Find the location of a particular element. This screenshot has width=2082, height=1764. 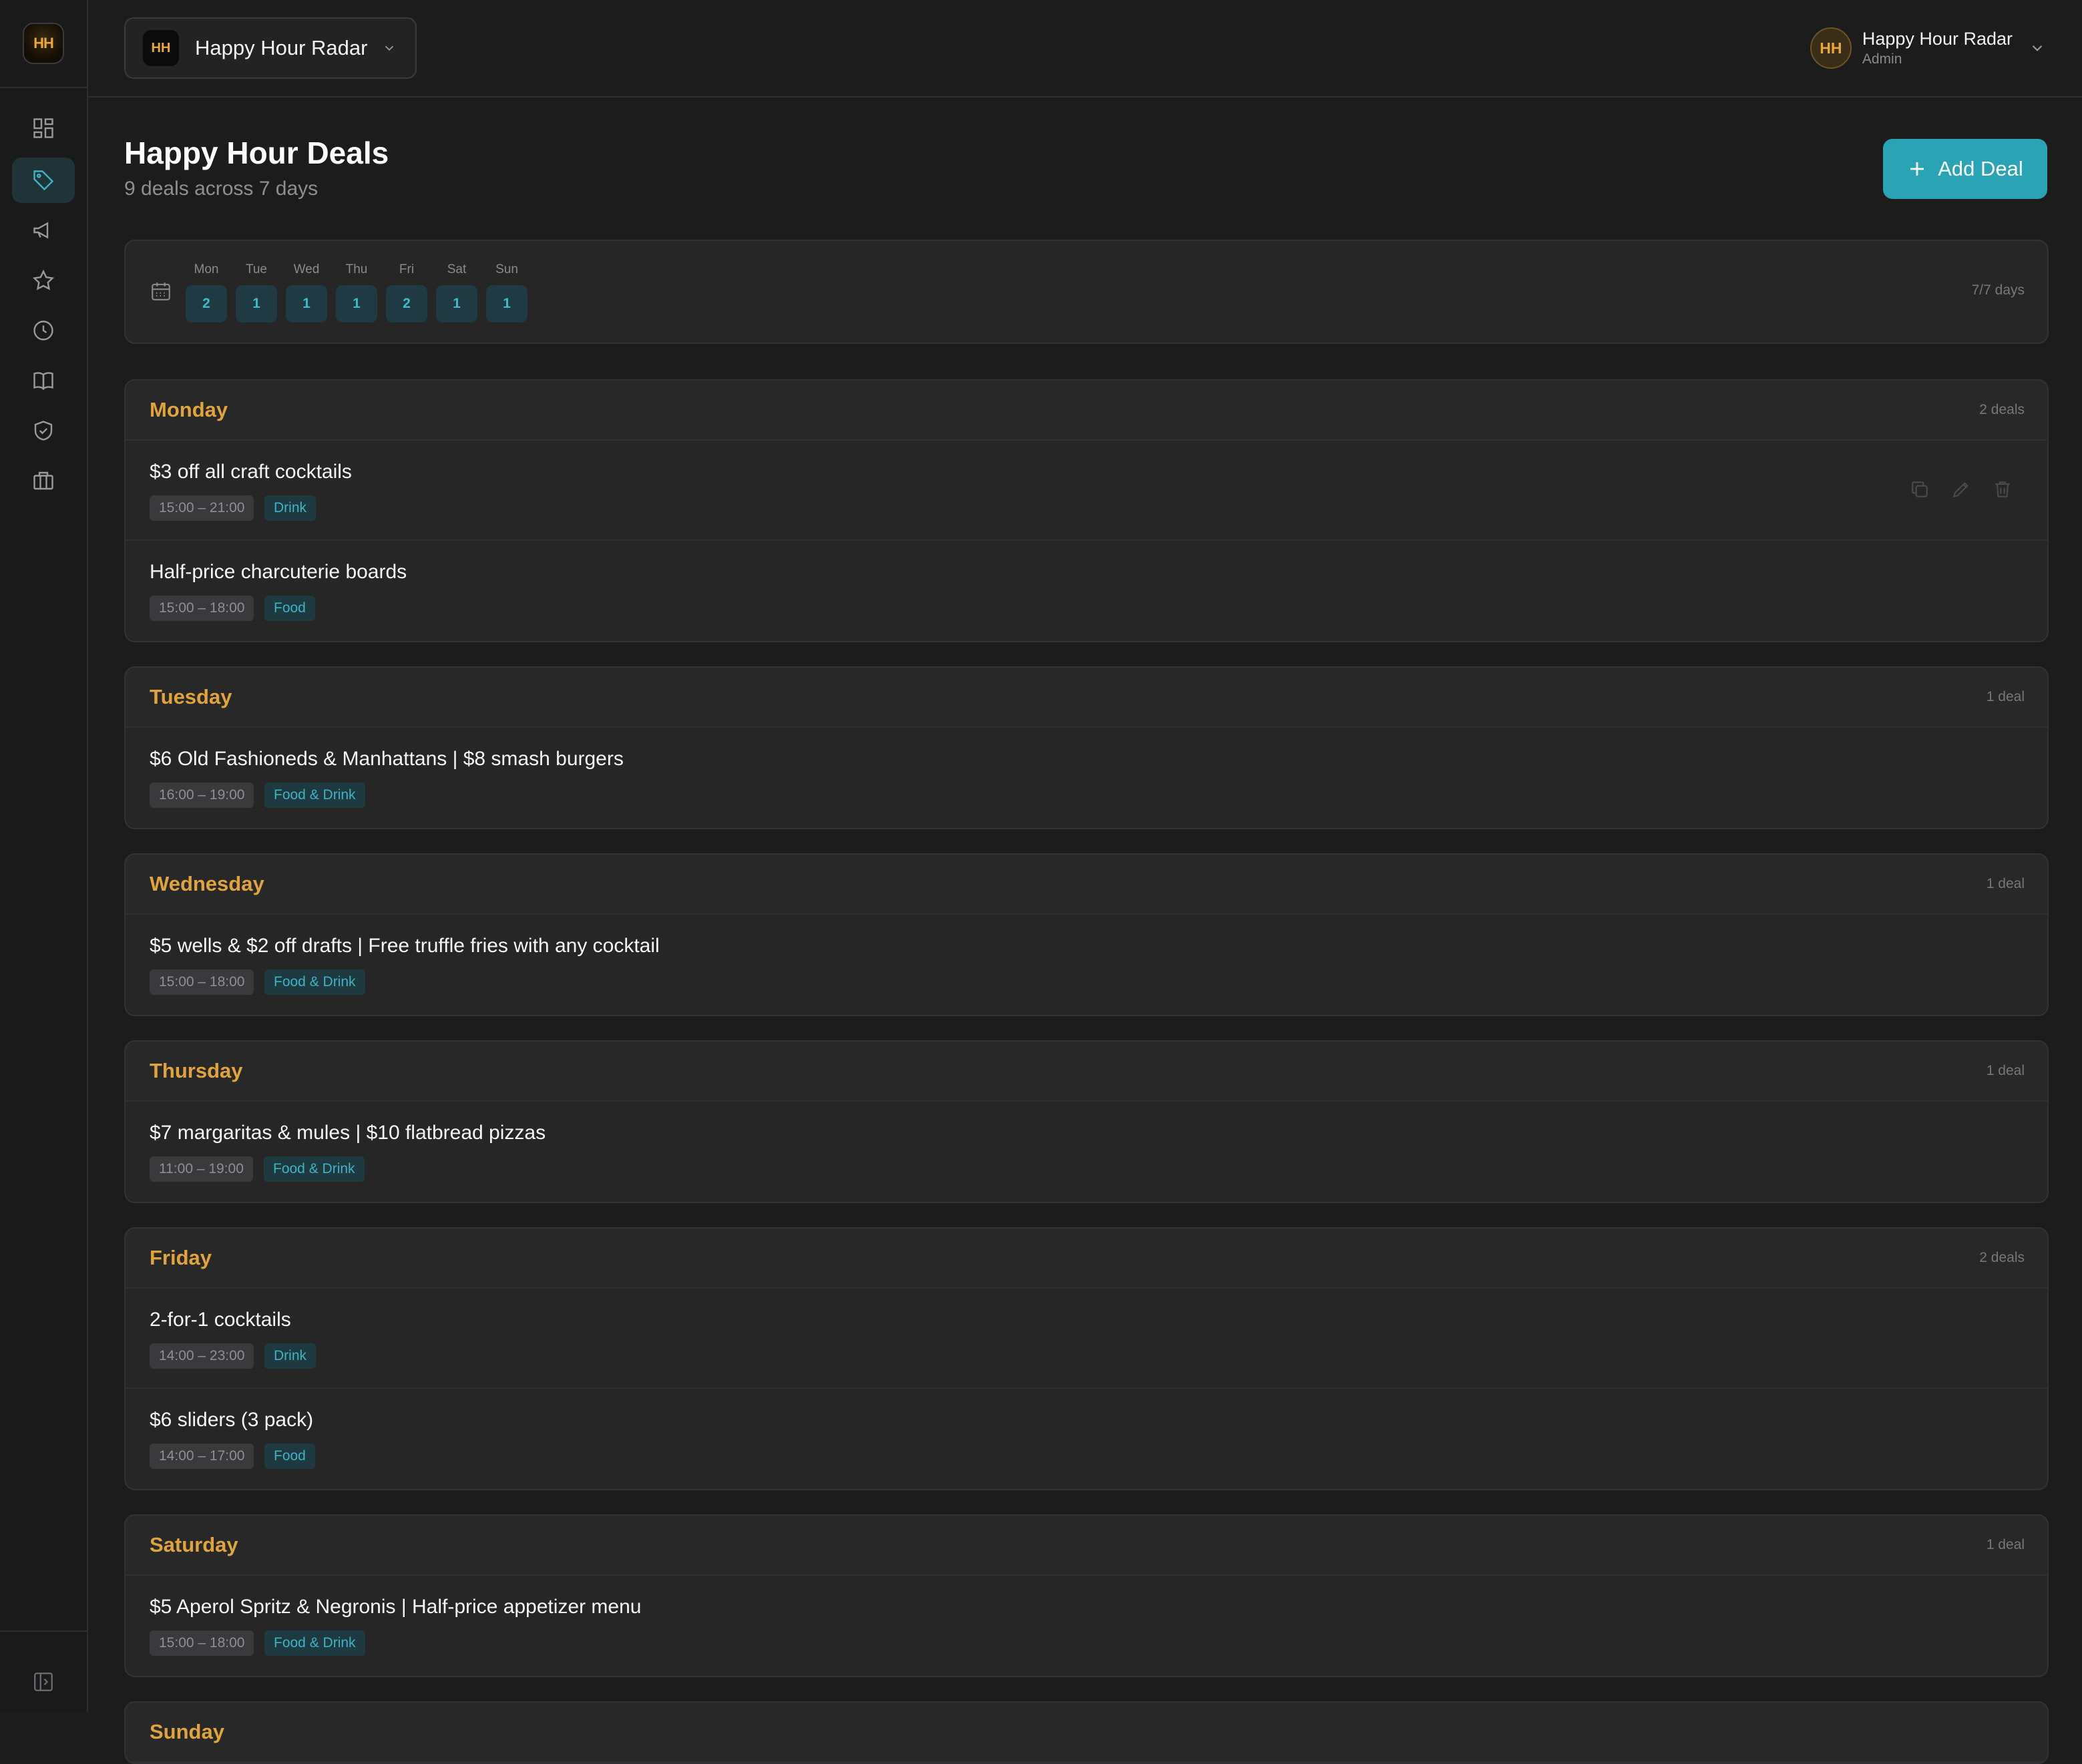

week-day-mon: Mon 2 is located at coordinates (206, 291).